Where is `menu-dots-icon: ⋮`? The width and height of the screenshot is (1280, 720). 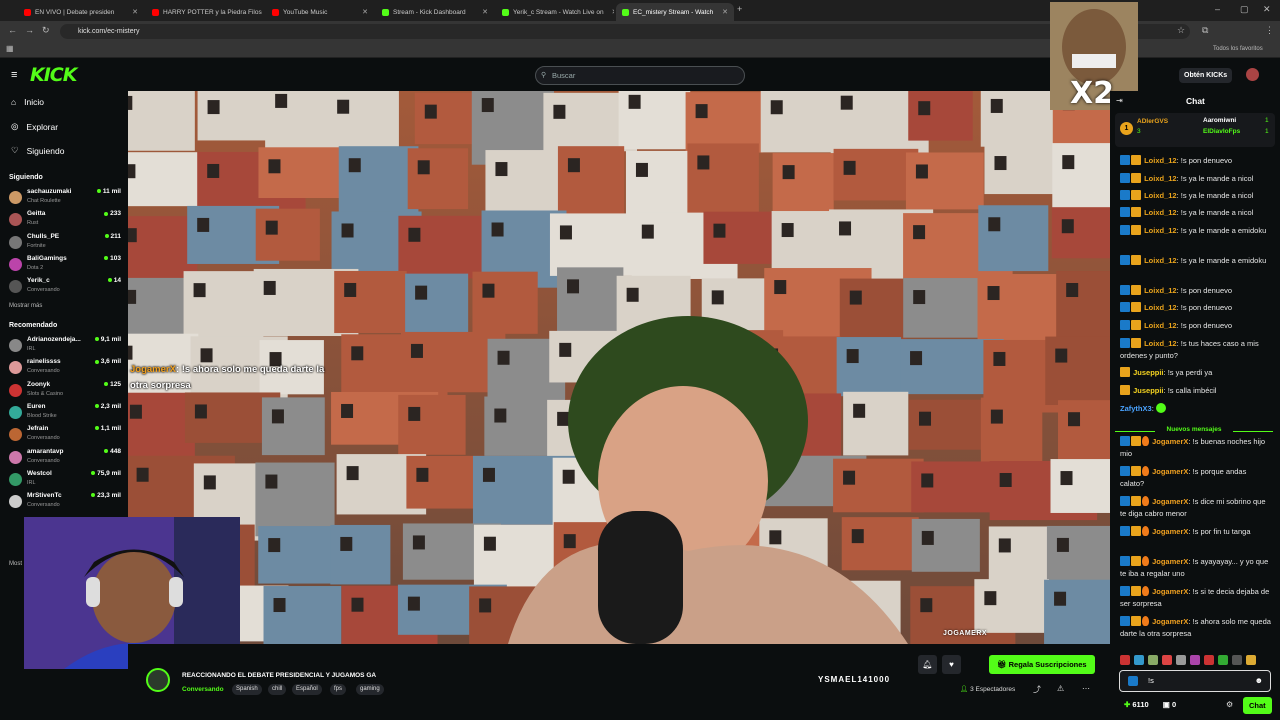
menu-dots-icon: ⋮ is located at coordinates (1269, 30).